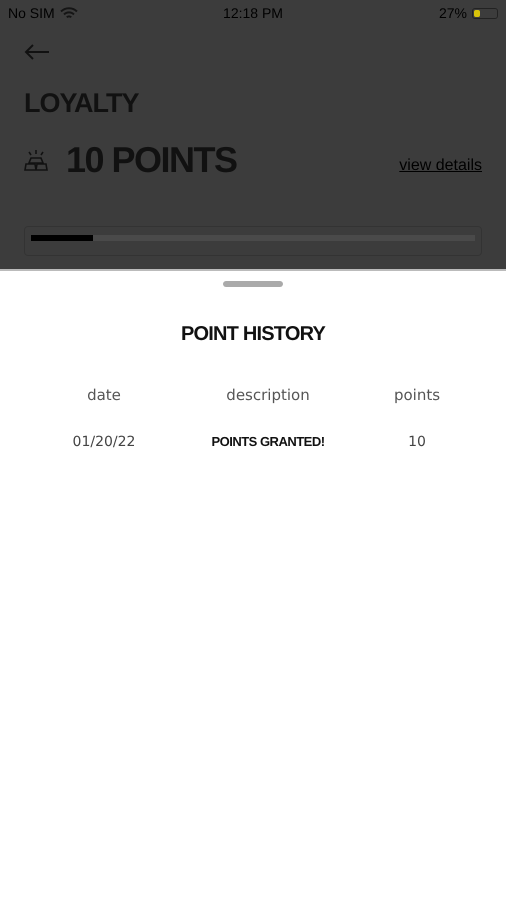  I want to click on wifi-icon, so click(69, 13).